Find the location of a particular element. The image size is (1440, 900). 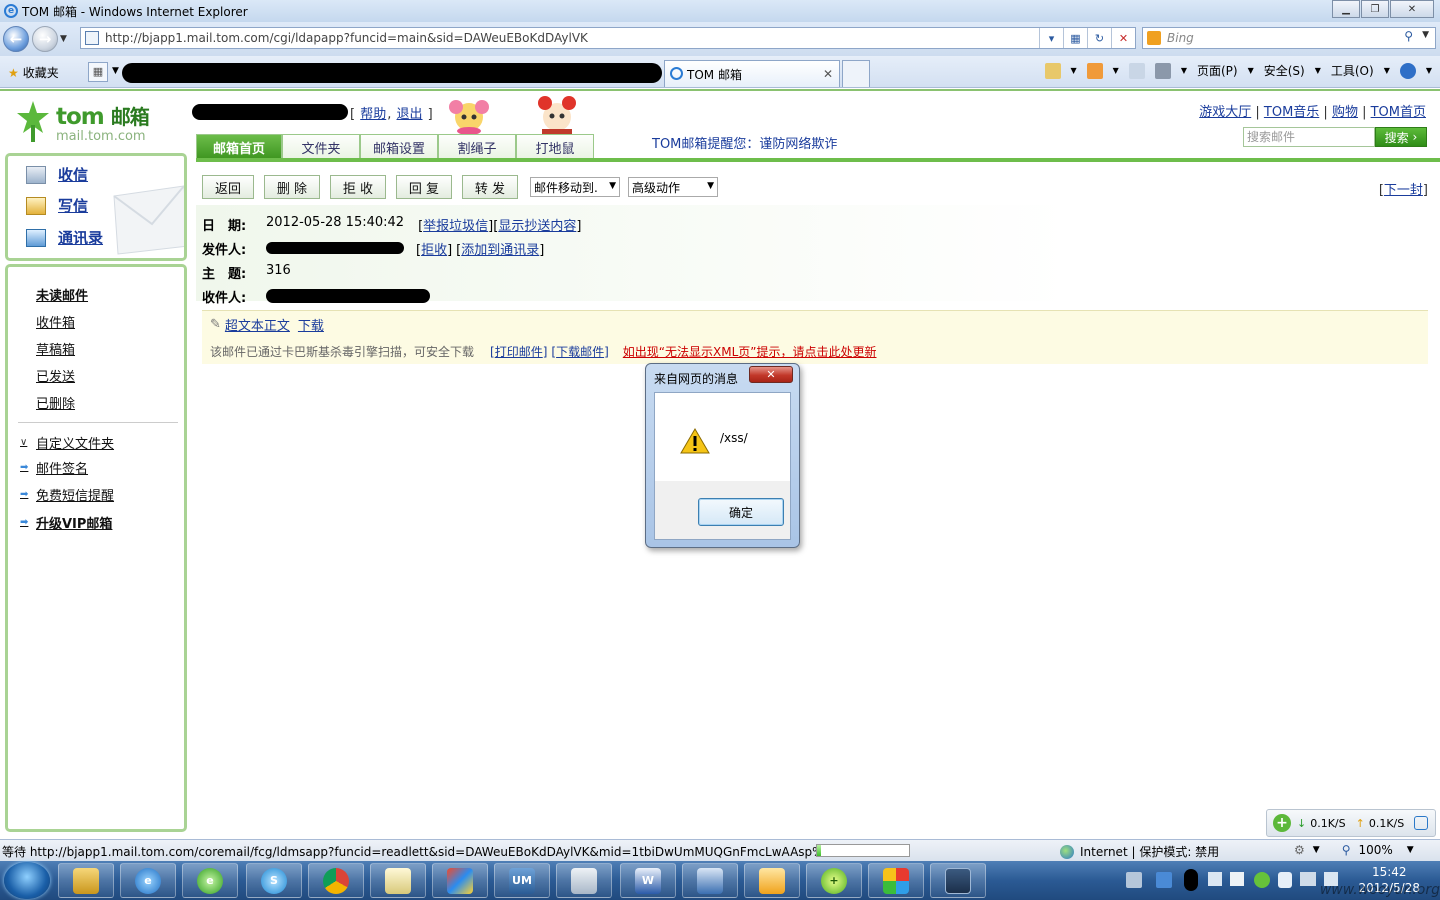

zoom-level: 100% is located at coordinates (1375, 850).